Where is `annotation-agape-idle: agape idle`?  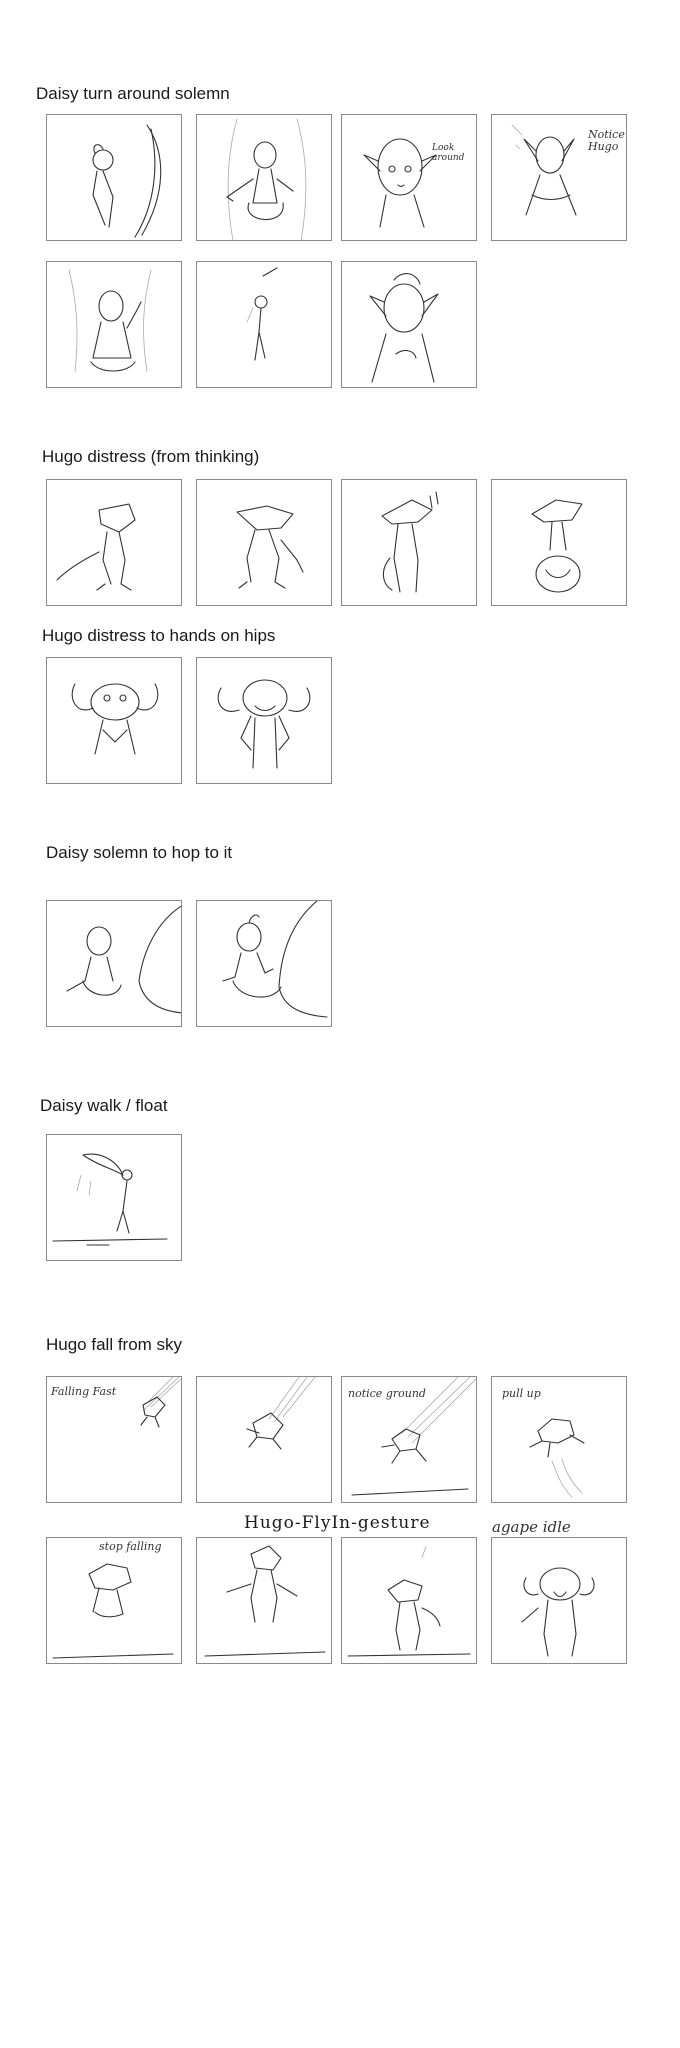
annotation-agape-idle: agape idle is located at coordinates (531, 1527).